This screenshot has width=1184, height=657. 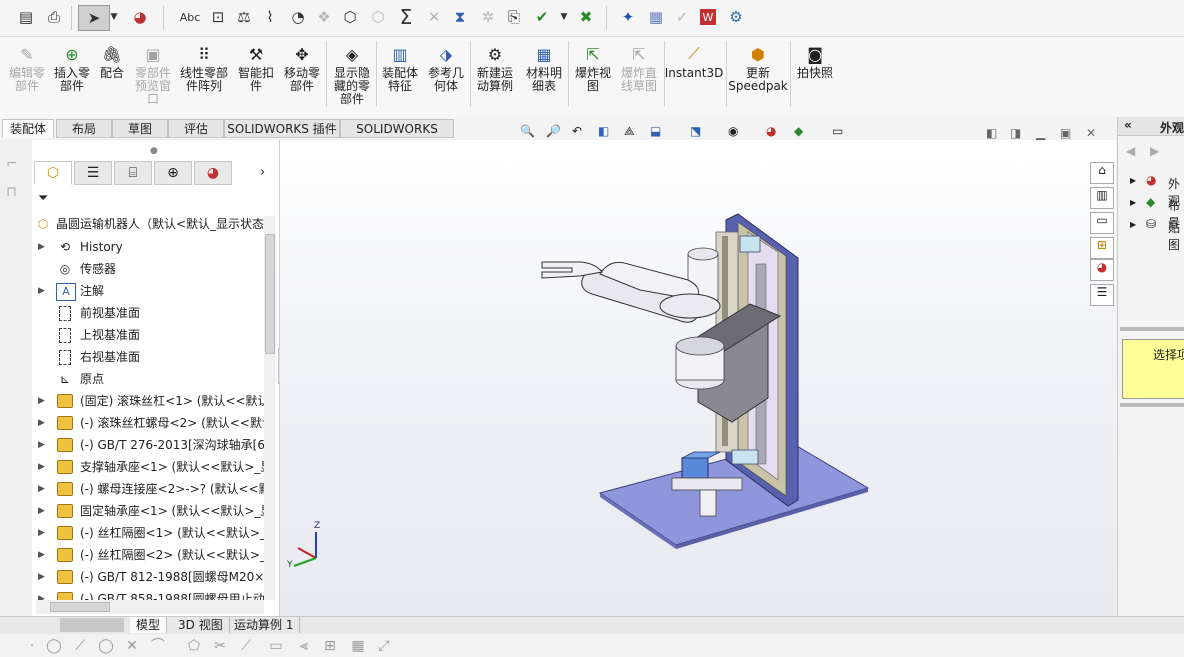 I want to click on view-orientation-icon: ⬓, so click(x=655, y=131).